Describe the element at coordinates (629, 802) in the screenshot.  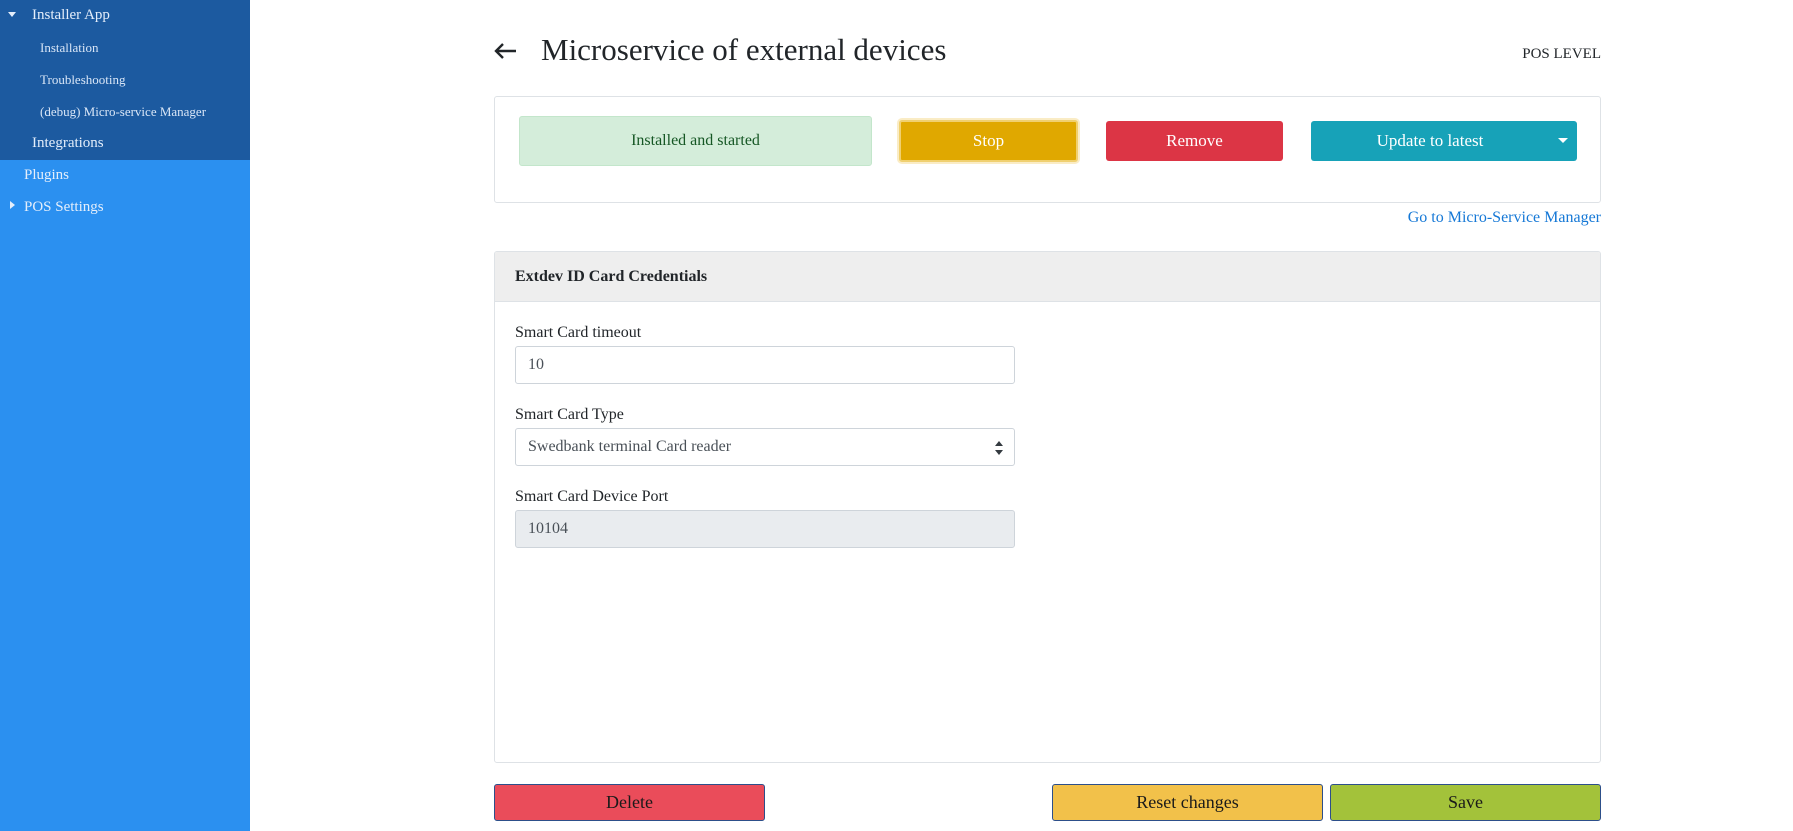
I see `delete-button: Delete` at that location.